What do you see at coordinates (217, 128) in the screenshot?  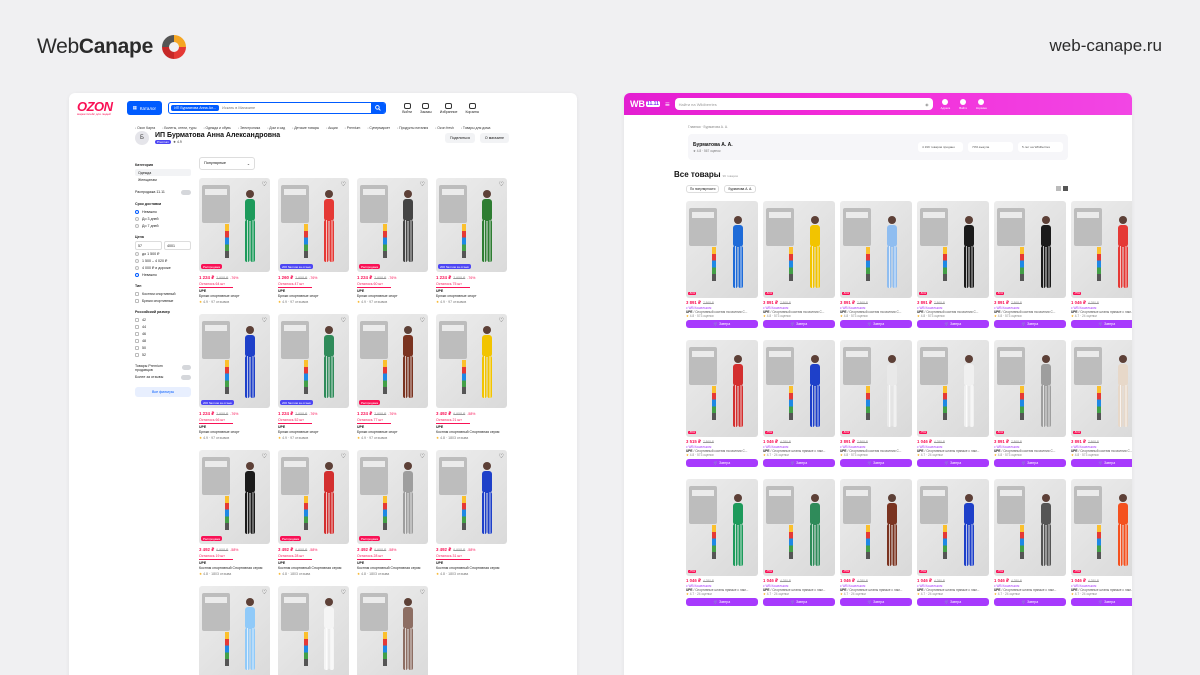 I see `menu-item: Одежда и обувь` at bounding box center [217, 128].